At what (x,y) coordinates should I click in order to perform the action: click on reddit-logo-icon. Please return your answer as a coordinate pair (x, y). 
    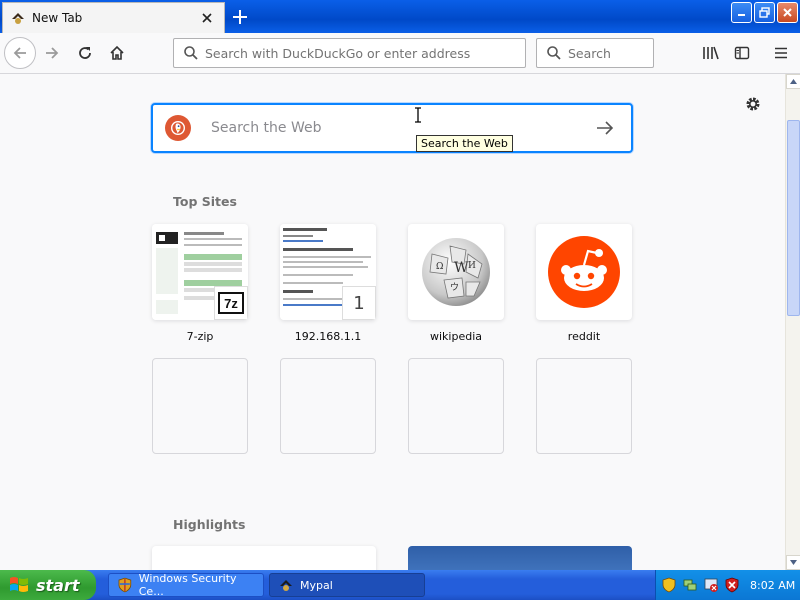
    Looking at the image, I should click on (584, 272).